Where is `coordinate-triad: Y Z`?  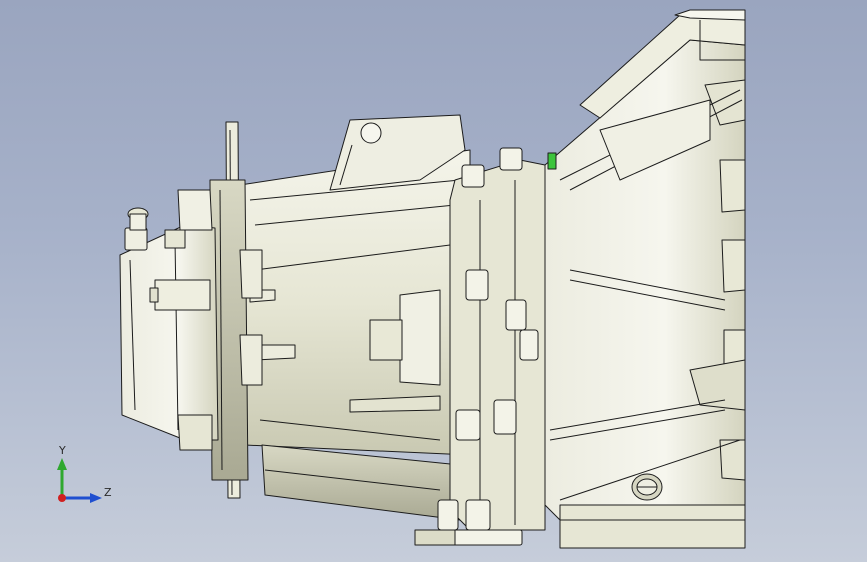
coordinate-triad: Y Z is located at coordinates (84, 473).